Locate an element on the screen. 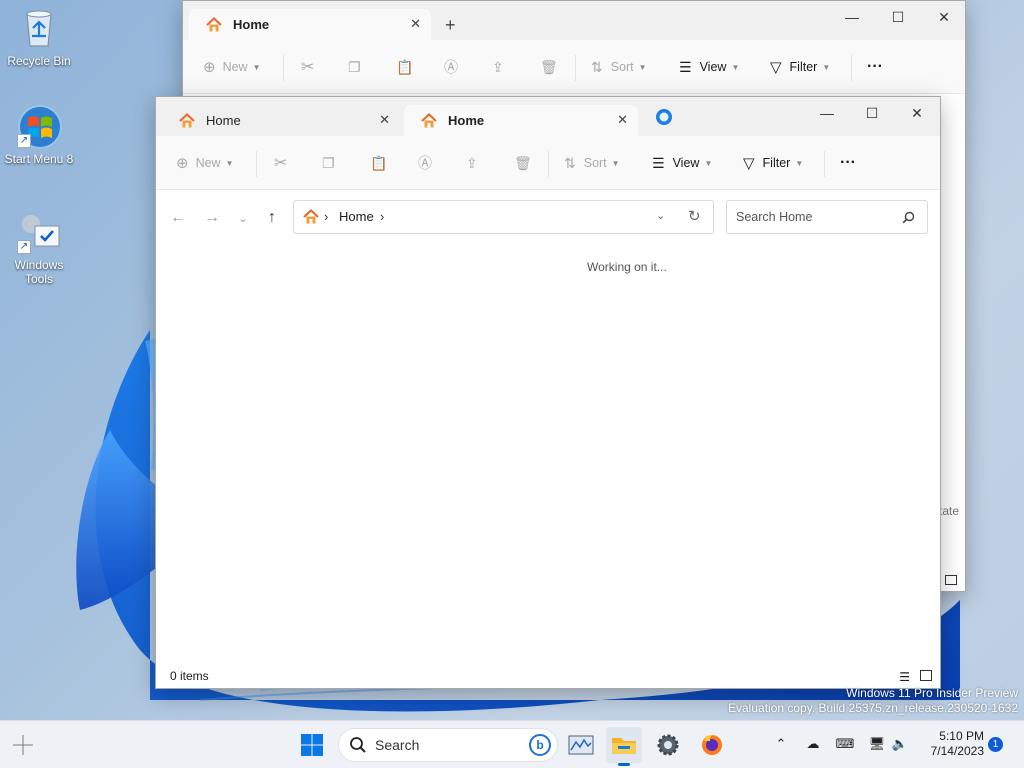 This screenshot has height=768, width=1024. windows-logo-icon is located at coordinates (312, 745).